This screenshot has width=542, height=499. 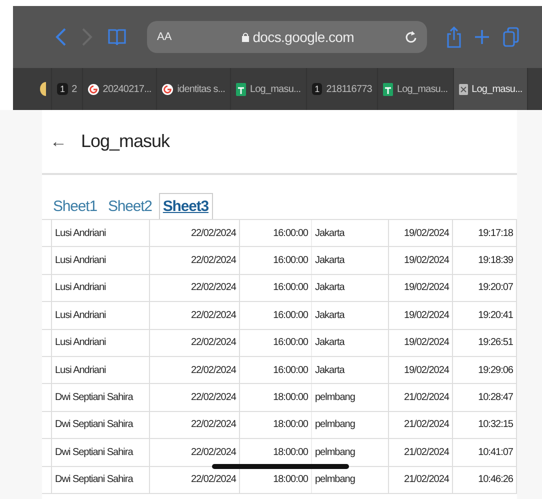 I want to click on document-icon, so click(x=463, y=89).